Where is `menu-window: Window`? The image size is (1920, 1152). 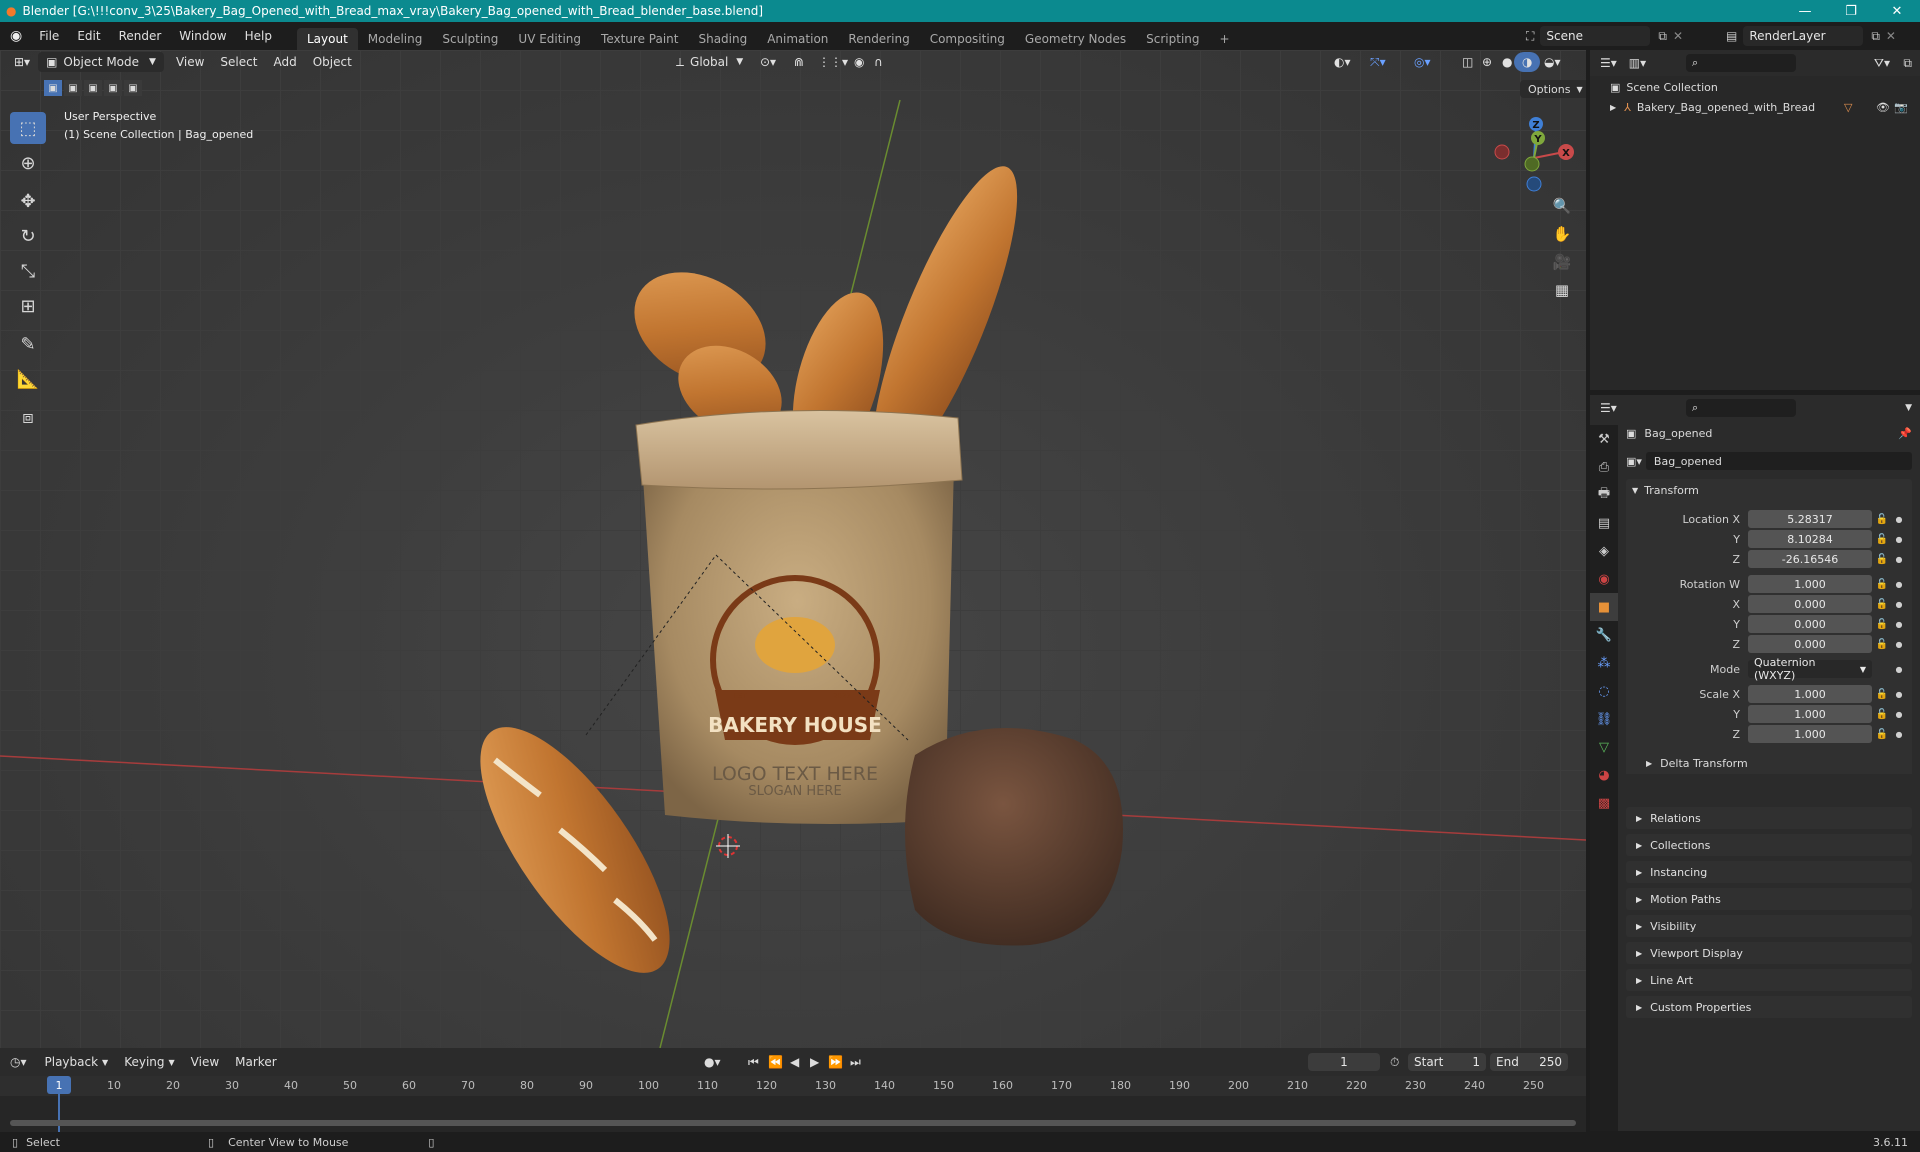
menu-window: Window is located at coordinates (202, 36).